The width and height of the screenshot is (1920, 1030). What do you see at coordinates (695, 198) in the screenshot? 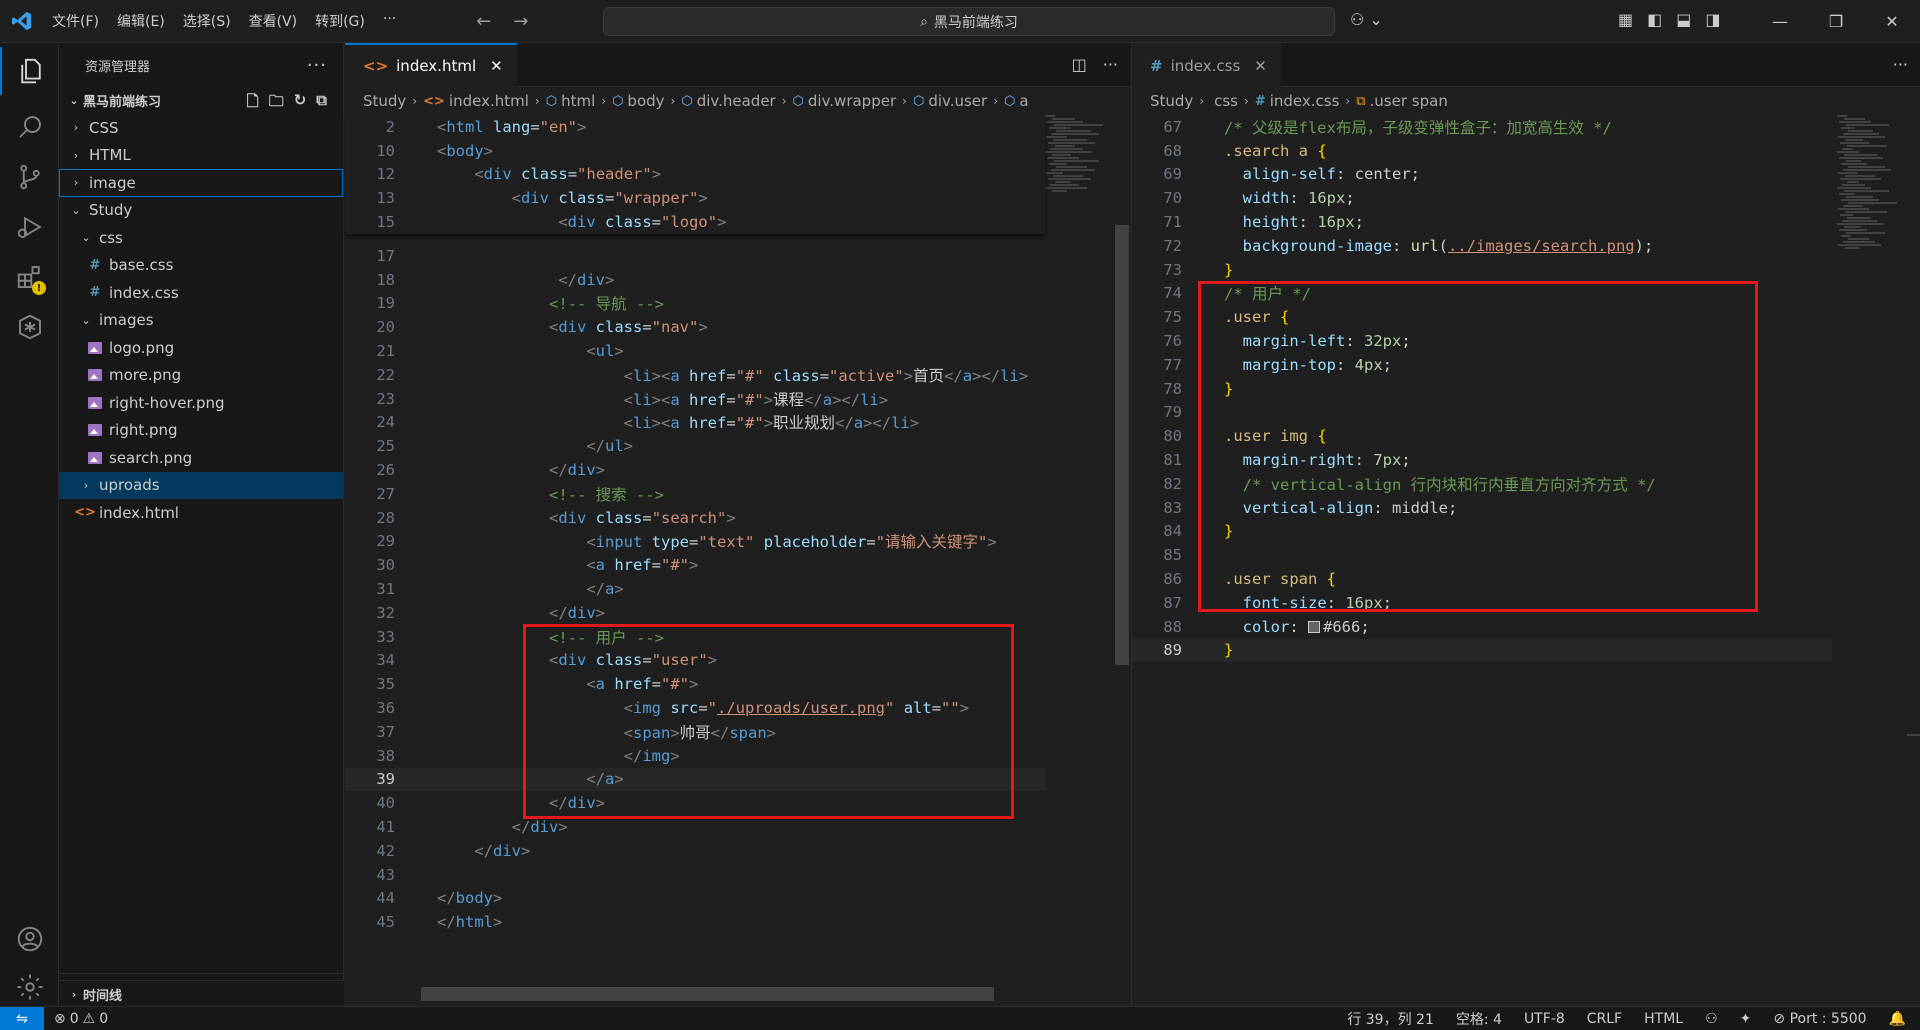
I see `code-line: 13 <div class="wrapper">` at bounding box center [695, 198].